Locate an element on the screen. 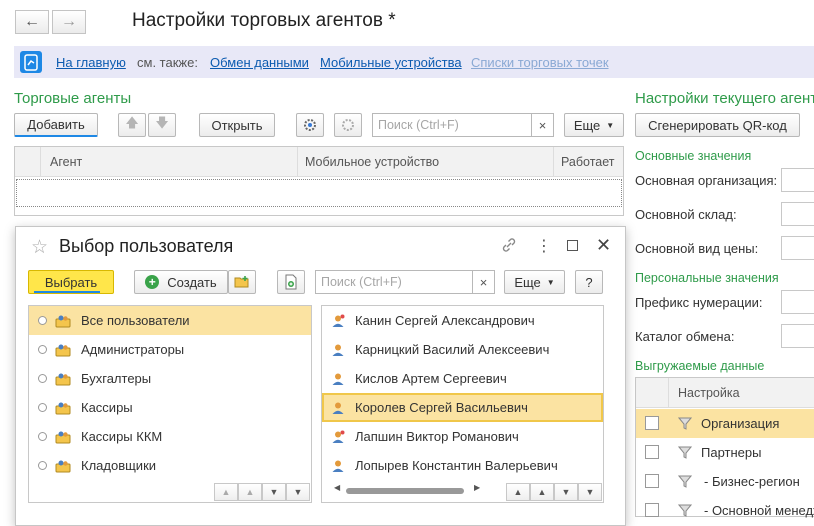 The height and width of the screenshot is (526, 814). group-list-item: Бухгалтеры is located at coordinates (173, 378).